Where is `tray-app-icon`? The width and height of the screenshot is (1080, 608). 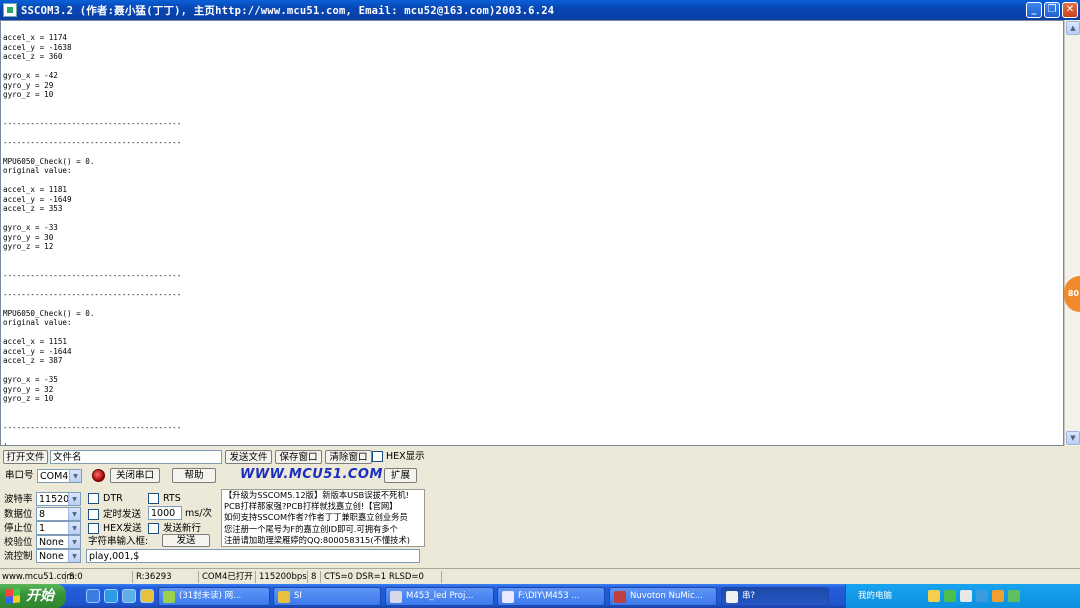
tray-app-icon is located at coordinates (982, 596).